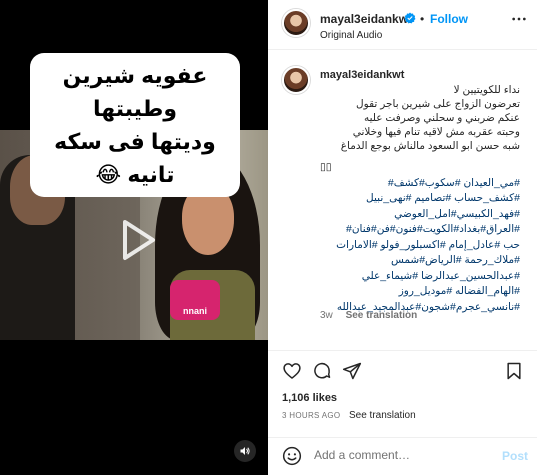 This screenshot has width=537, height=475. I want to click on emoji-icon, so click(292, 456).